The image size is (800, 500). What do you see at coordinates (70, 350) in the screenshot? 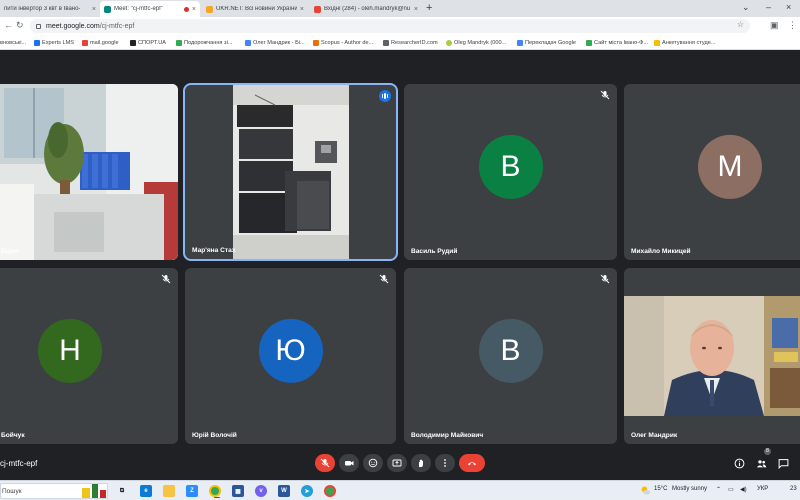
I see `avatar: Н` at bounding box center [70, 350].